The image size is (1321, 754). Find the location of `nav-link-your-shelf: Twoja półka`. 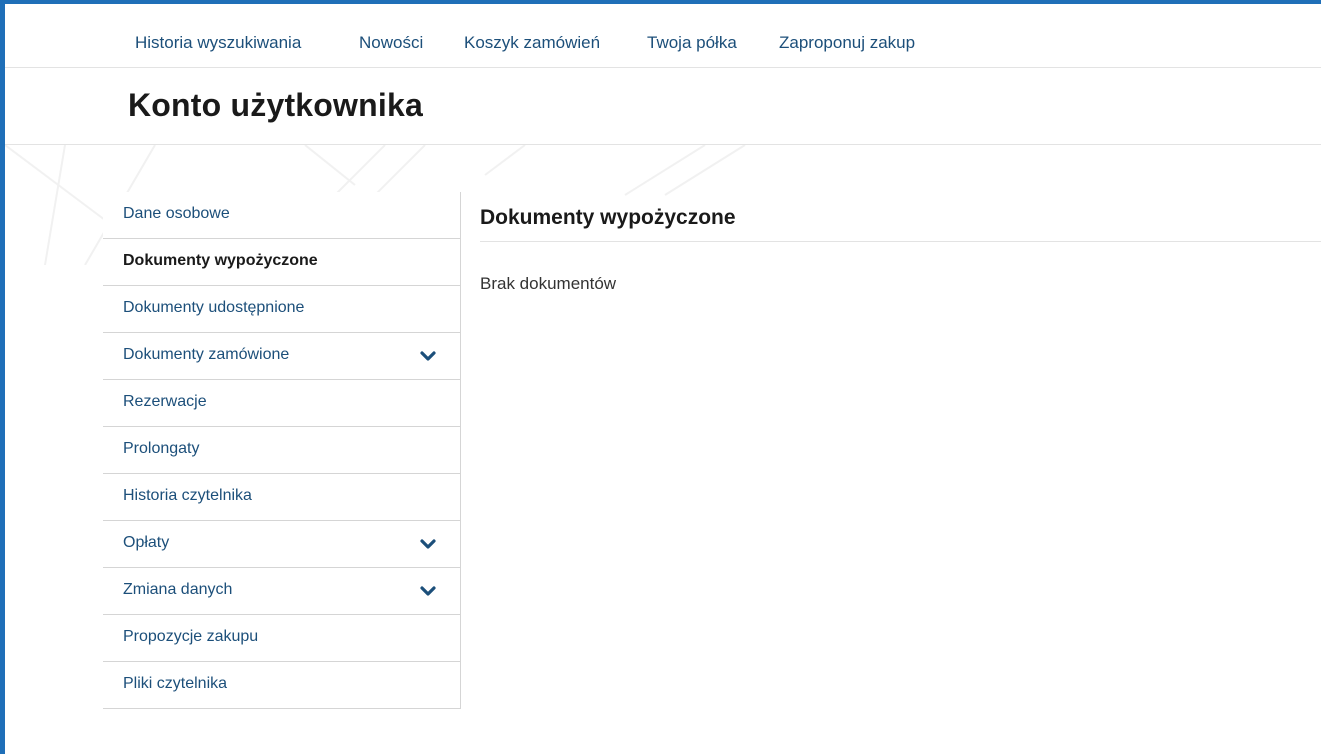

nav-link-your-shelf: Twoja półka is located at coordinates (692, 43).